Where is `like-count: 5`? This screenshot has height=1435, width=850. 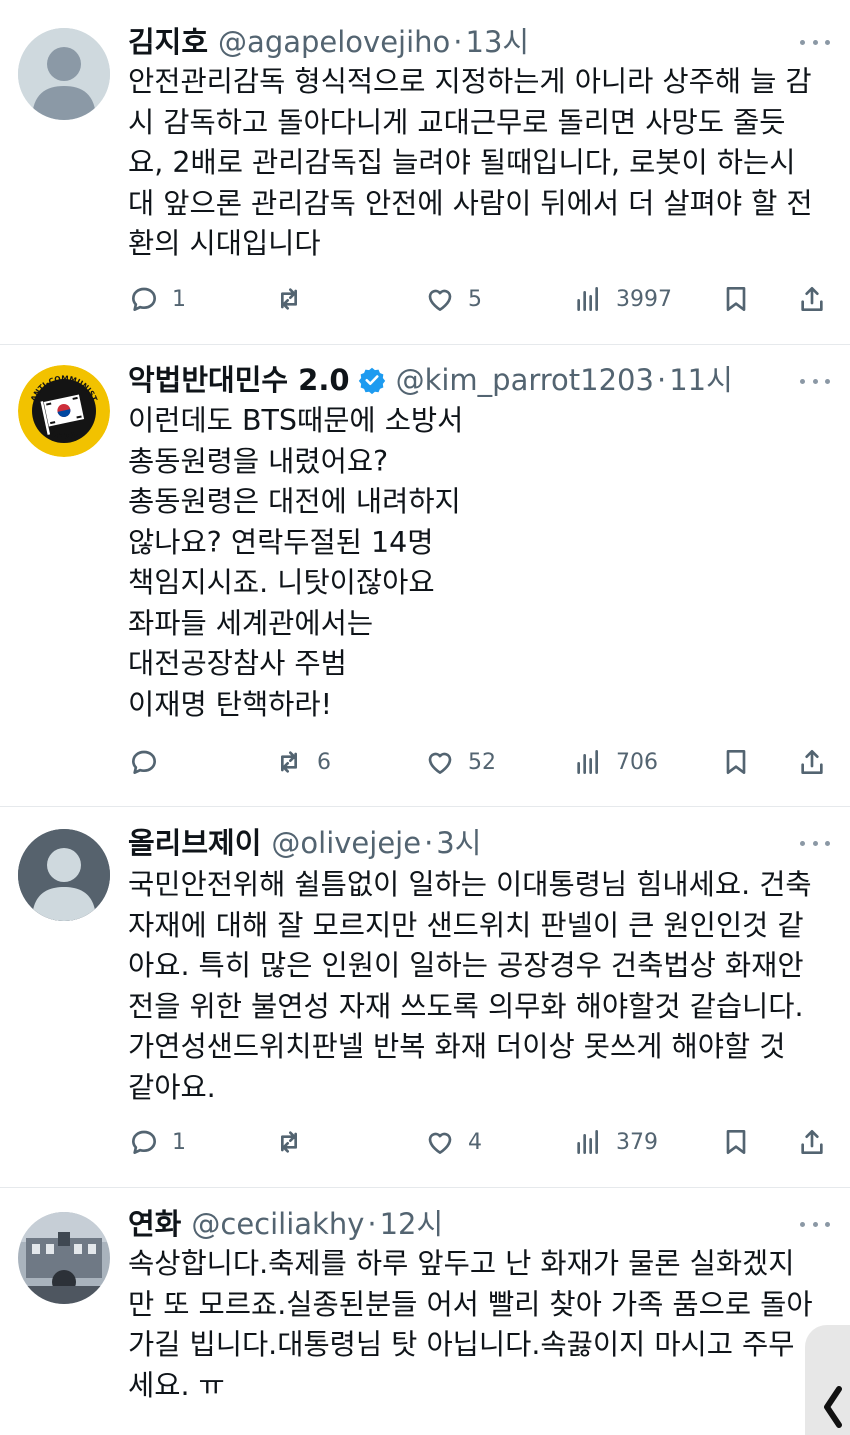 like-count: 5 is located at coordinates (475, 299).